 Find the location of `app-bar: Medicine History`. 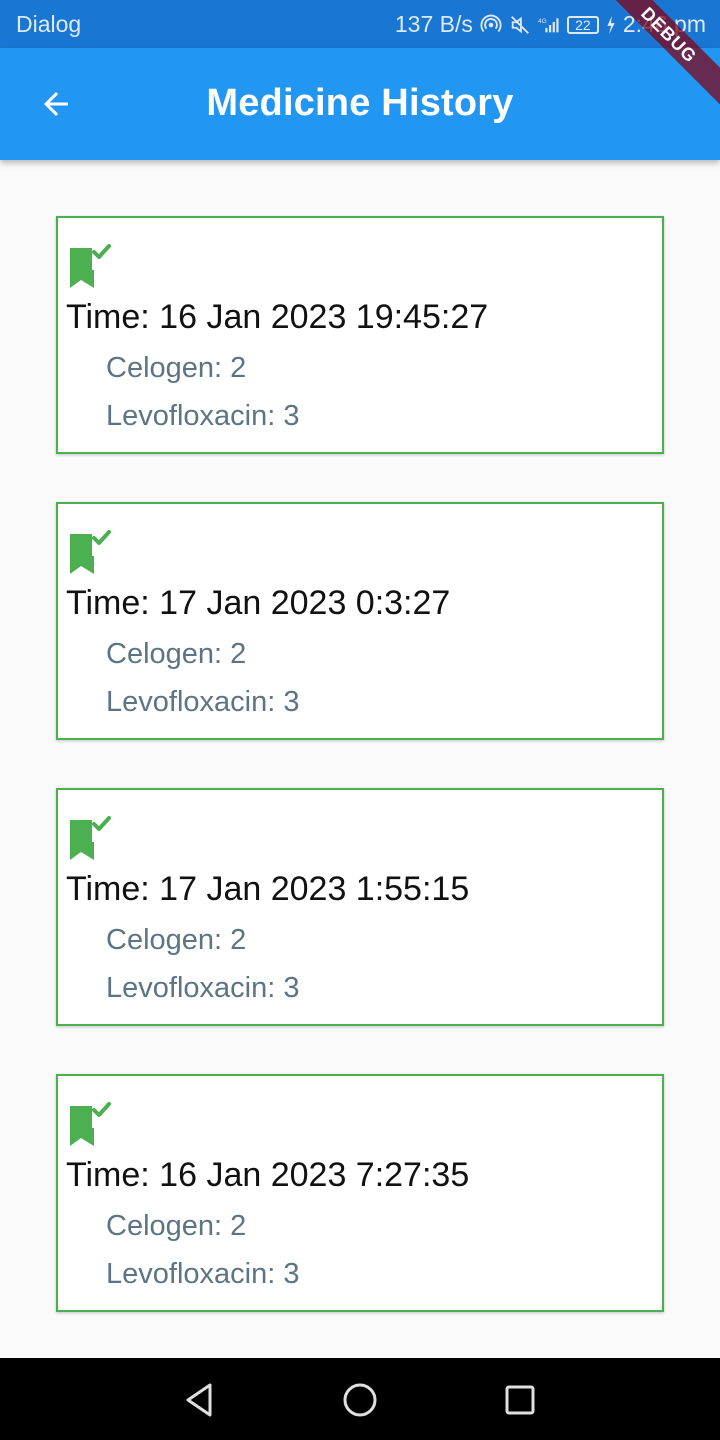

app-bar: Medicine History is located at coordinates (360, 104).